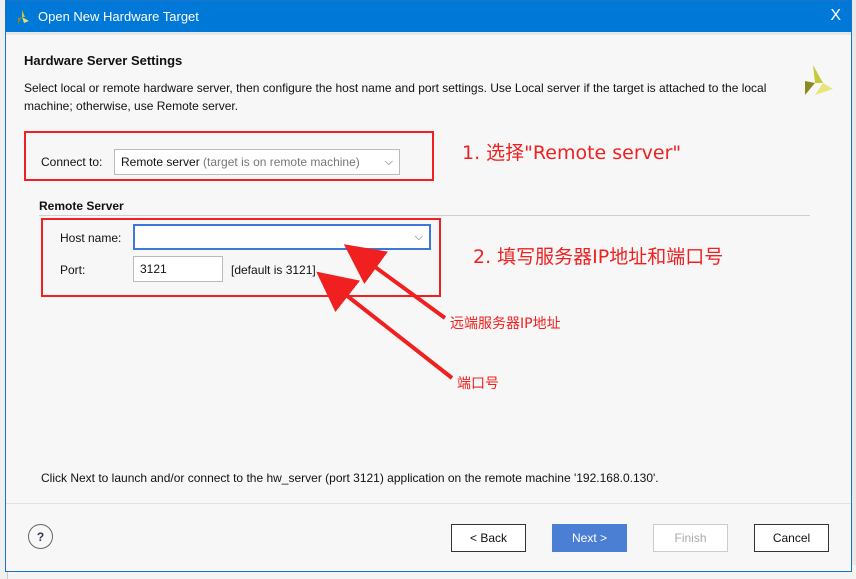 This screenshot has height=579, width=856. I want to click on annotation-arrows, so click(385, 312).